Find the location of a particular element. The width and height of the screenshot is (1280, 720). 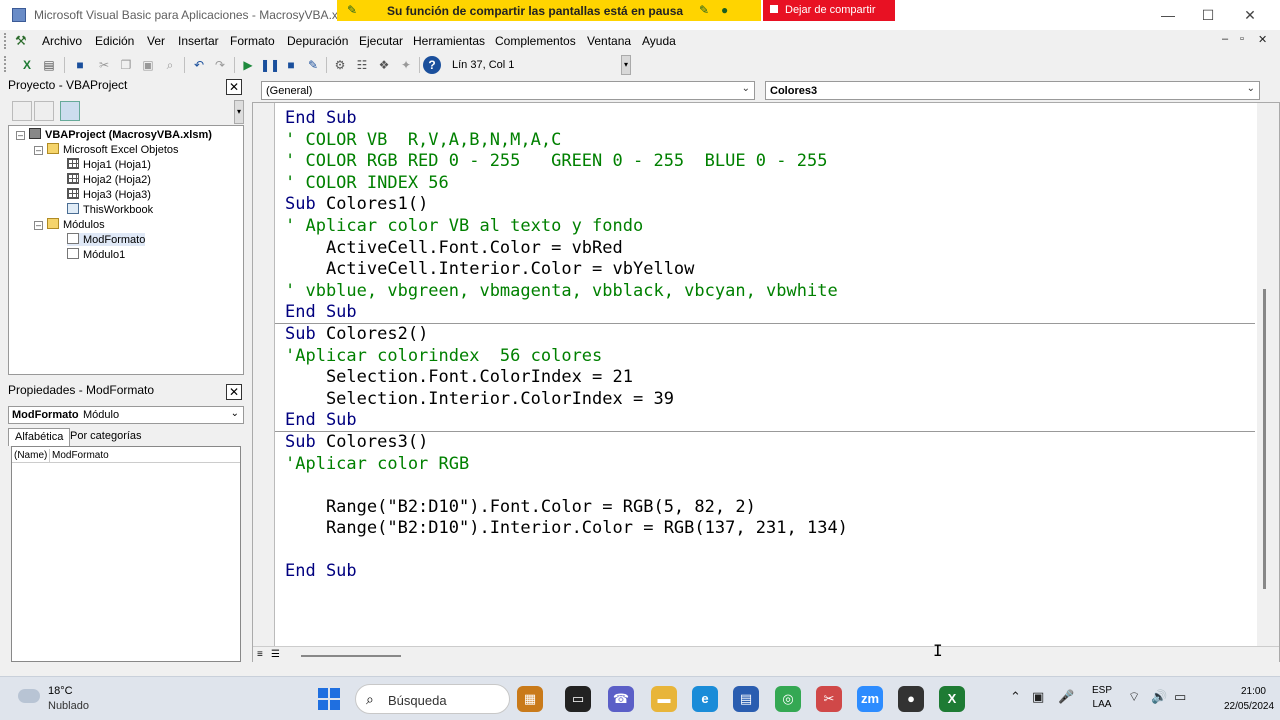

menu-ventana: Ventana is located at coordinates (609, 41).